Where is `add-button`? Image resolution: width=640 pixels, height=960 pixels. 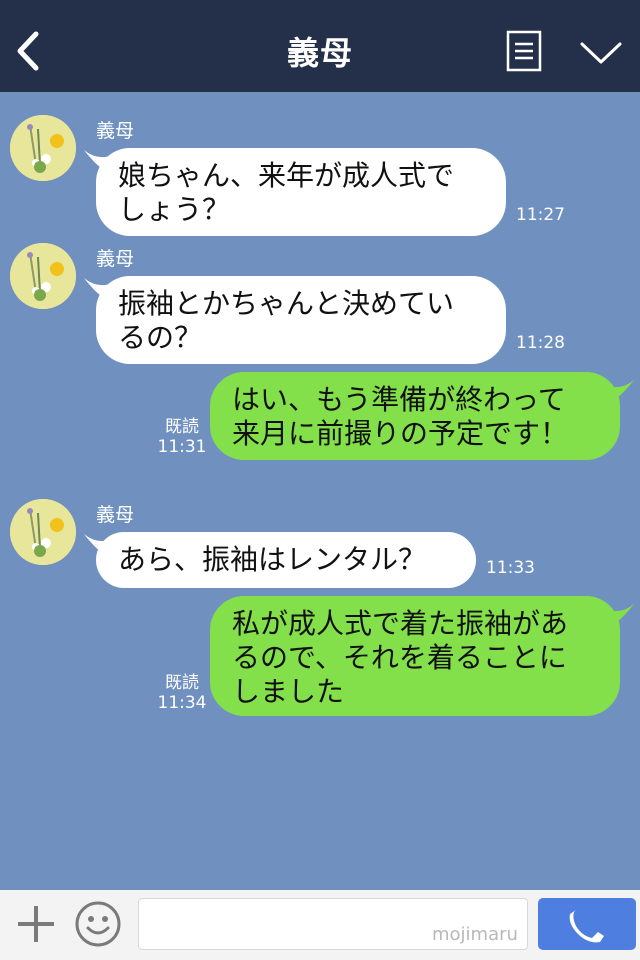
add-button is located at coordinates (36, 924).